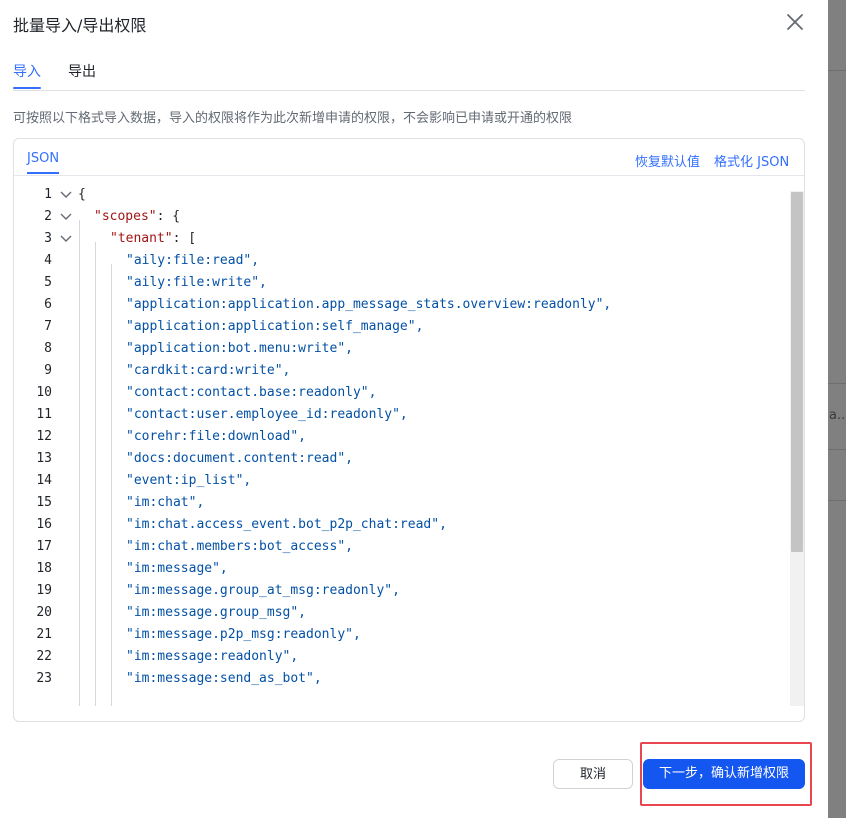  I want to click on json-string: "contact:contact.base:readonly",, so click(251, 392).